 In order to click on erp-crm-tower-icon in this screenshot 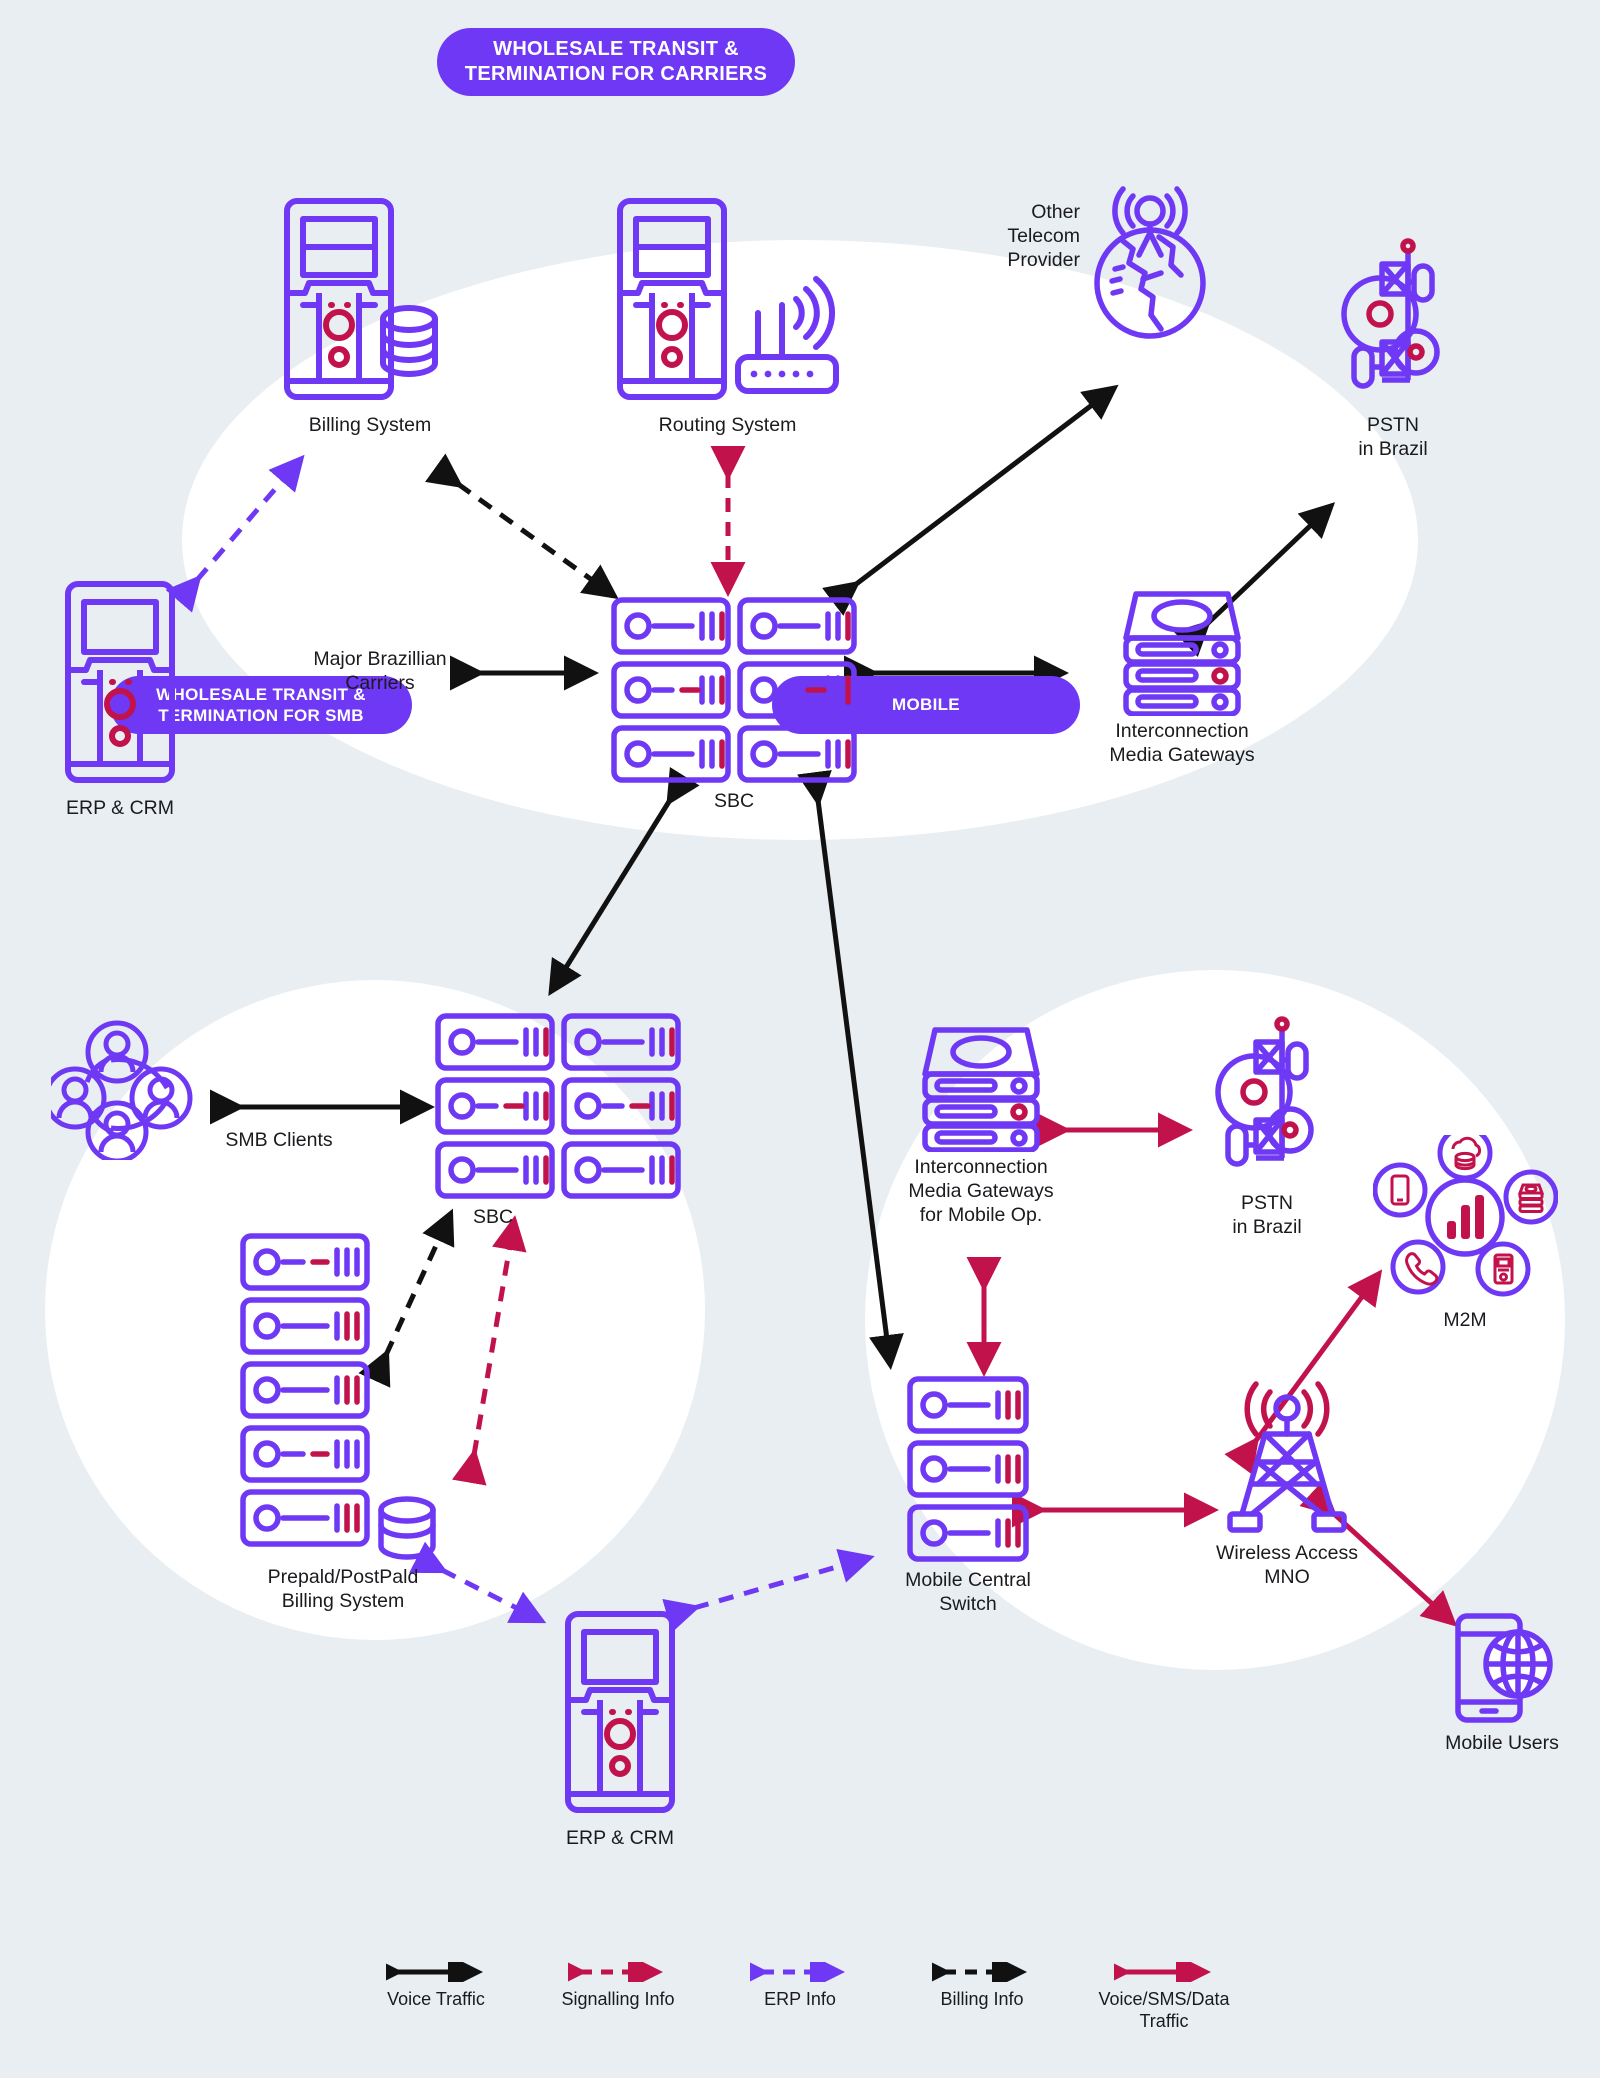, I will do `click(120, 682)`.